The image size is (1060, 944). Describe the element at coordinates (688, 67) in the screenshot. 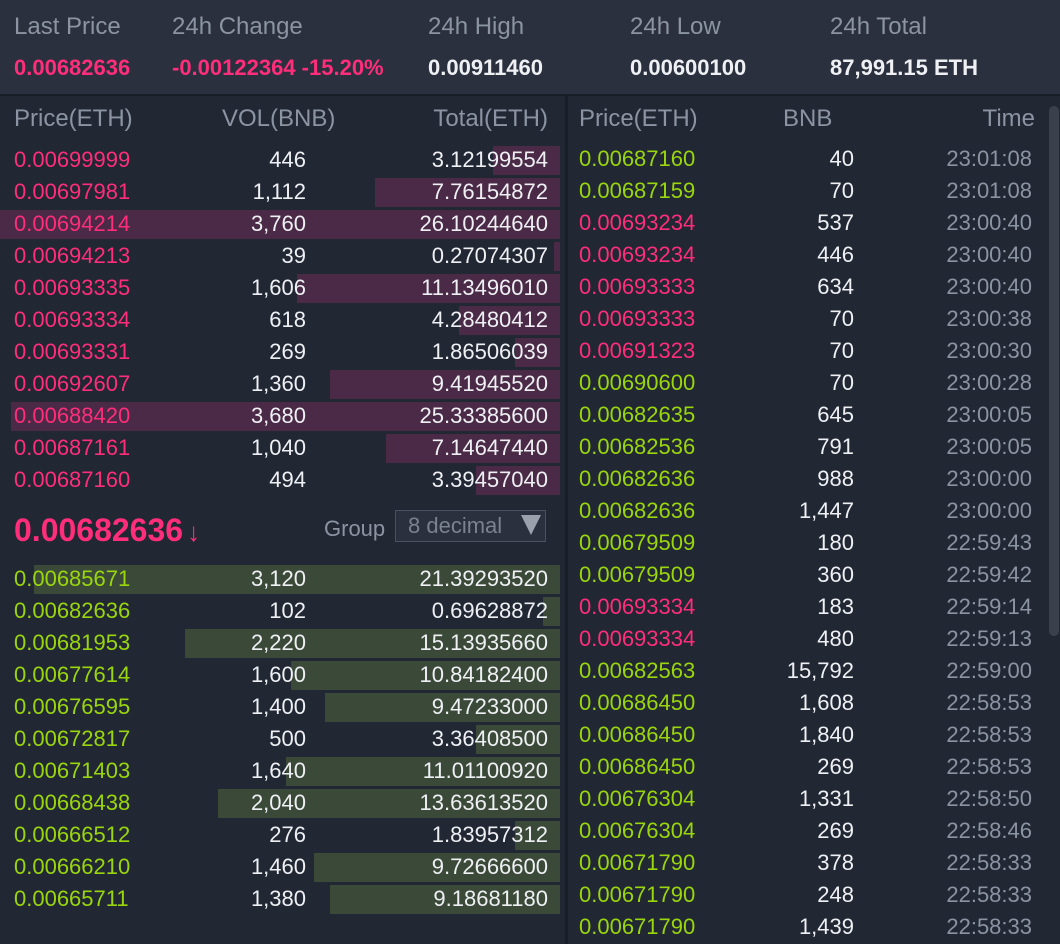

I see `low-value: 0.00600100` at that location.